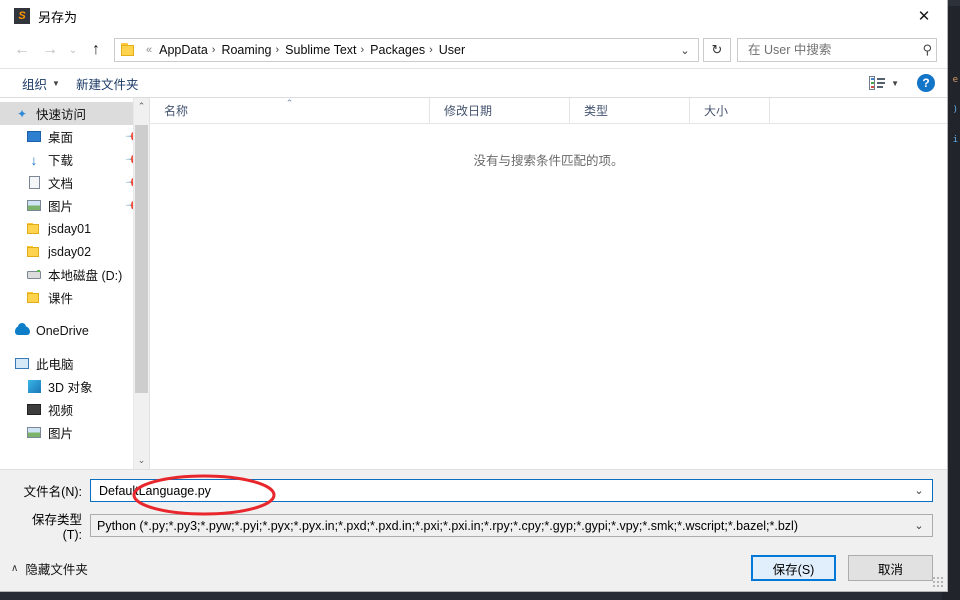  Describe the element at coordinates (61, 299) in the screenshot. I see `sidebar-item-label: 课件` at that location.